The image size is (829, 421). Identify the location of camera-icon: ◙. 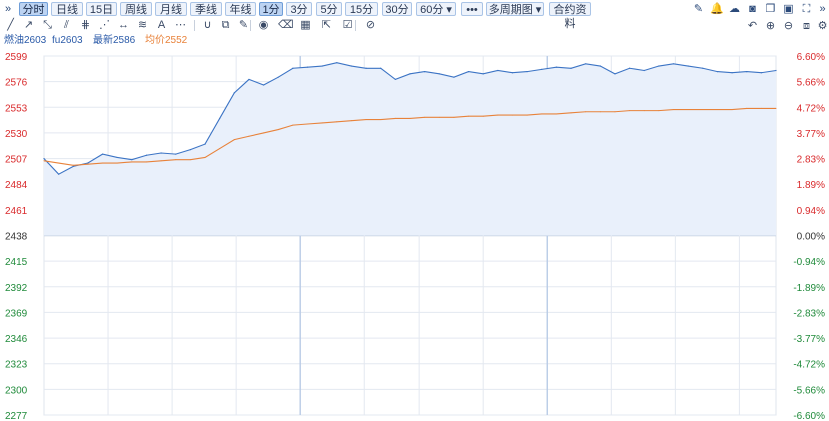
(752, 9).